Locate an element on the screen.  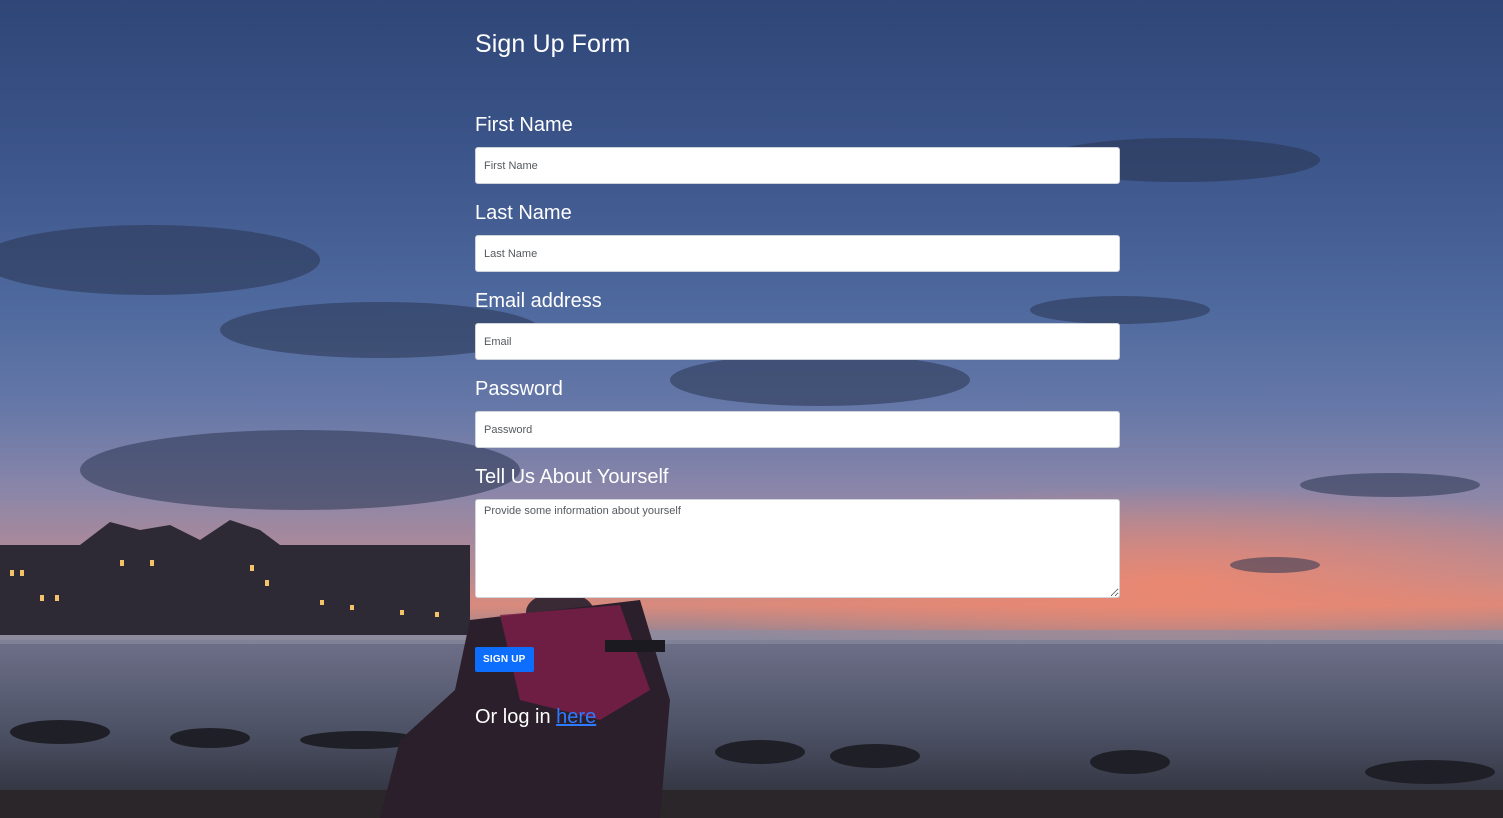
password-input is located at coordinates (797, 429).